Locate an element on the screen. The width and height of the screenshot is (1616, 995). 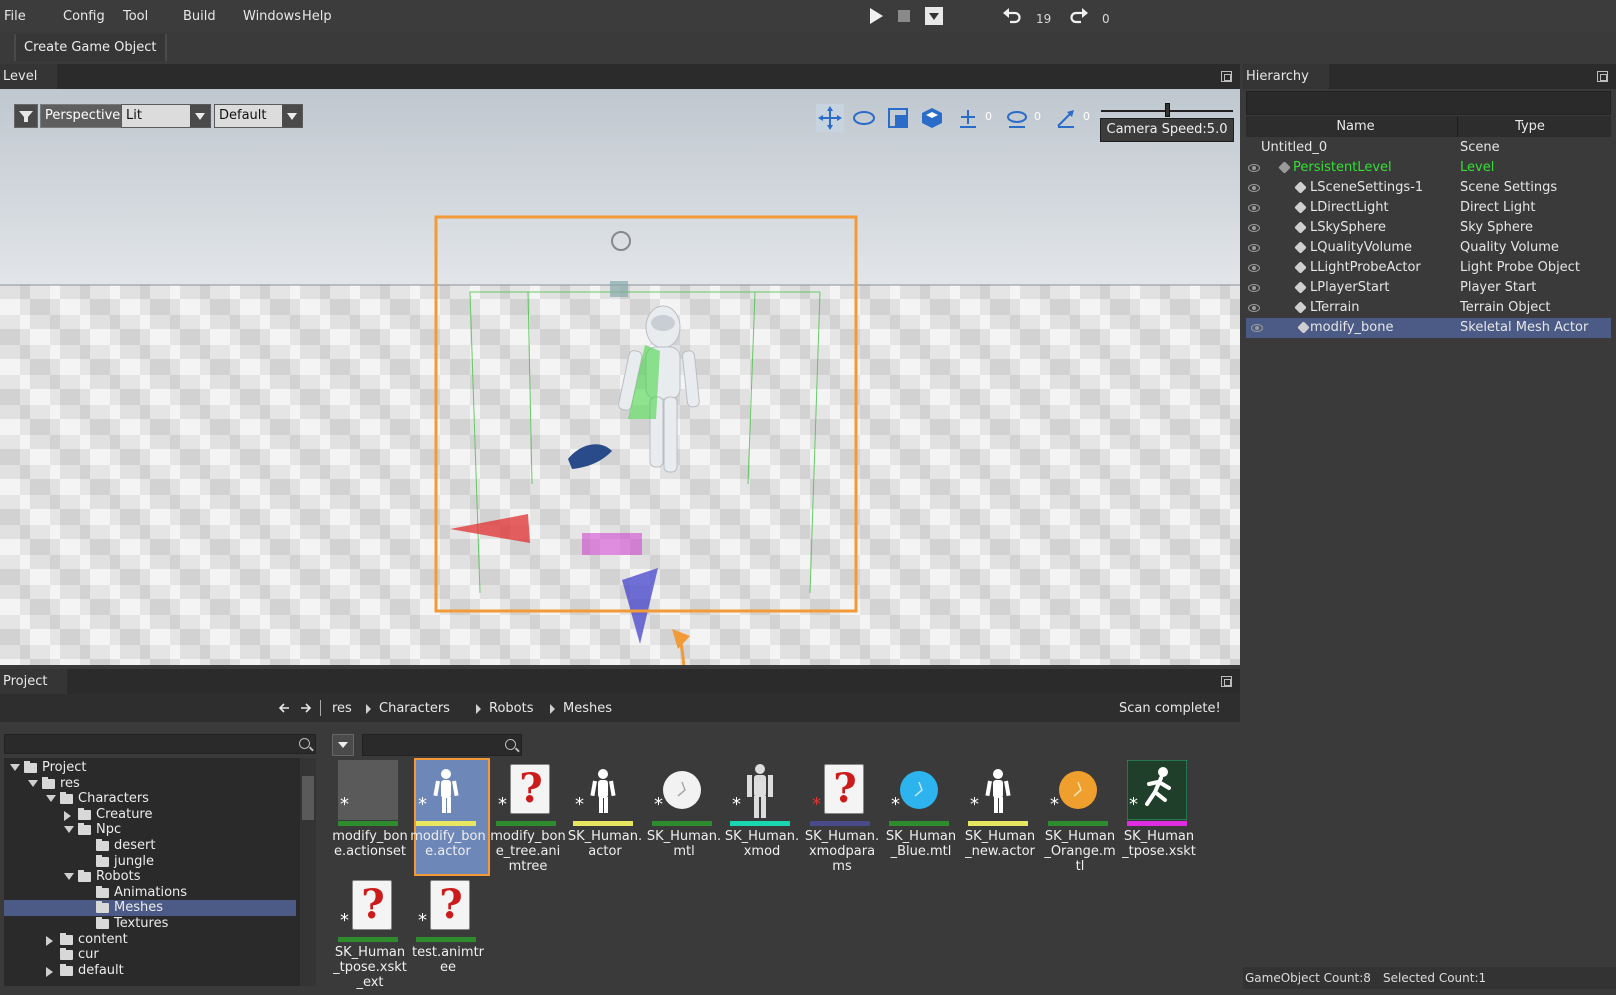
menu-help: Help is located at coordinates (317, 16).